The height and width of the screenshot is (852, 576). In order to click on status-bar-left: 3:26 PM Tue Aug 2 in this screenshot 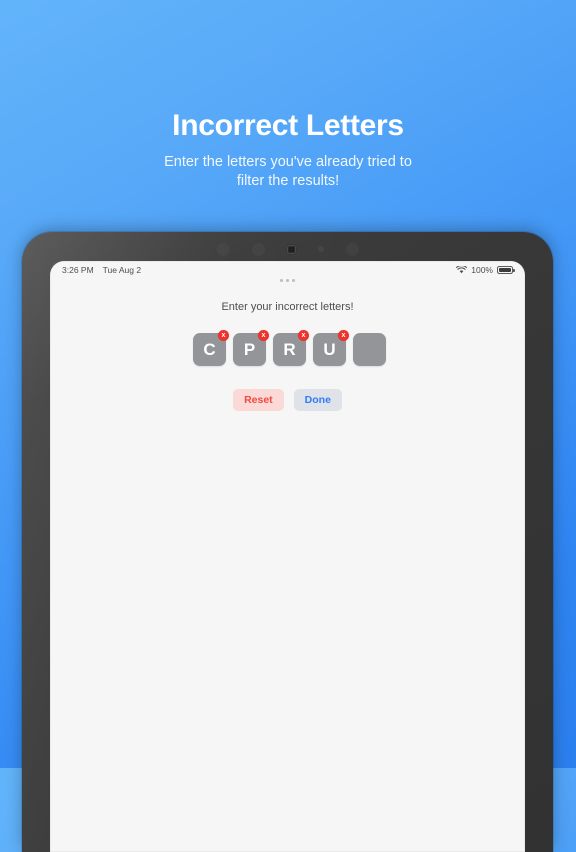, I will do `click(101, 270)`.